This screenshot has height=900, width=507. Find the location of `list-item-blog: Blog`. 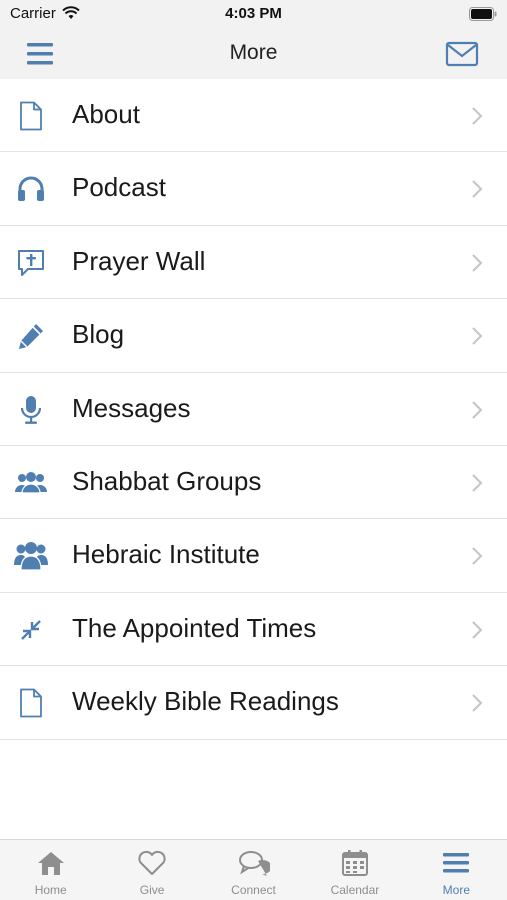

list-item-blog: Blog is located at coordinates (253, 336).